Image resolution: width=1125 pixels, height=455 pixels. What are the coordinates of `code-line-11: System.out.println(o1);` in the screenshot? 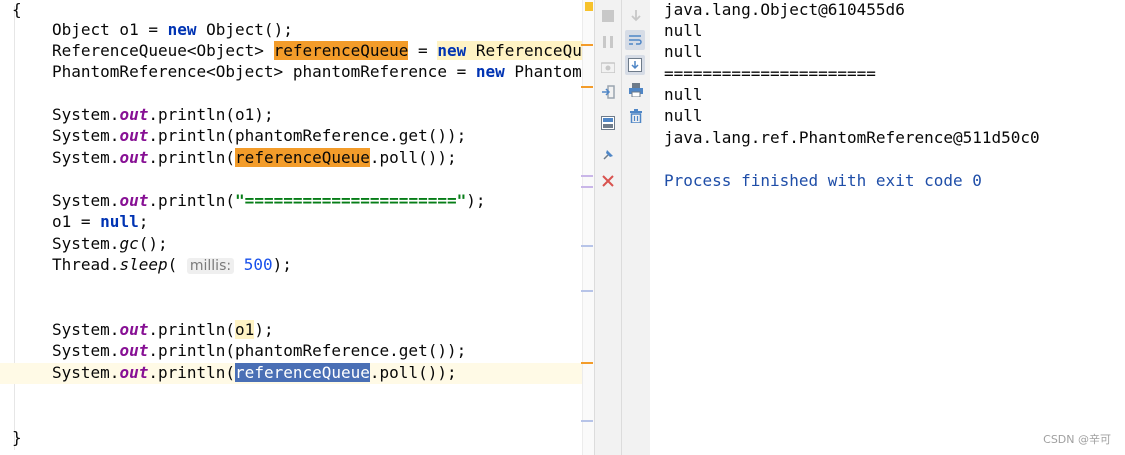 It's located at (163, 330).